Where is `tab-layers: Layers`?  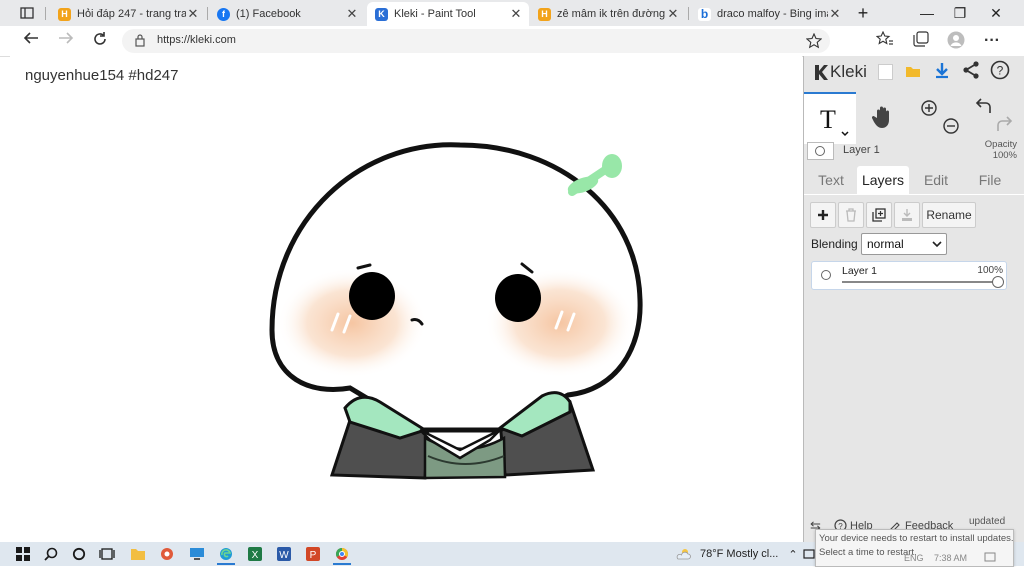 tab-layers: Layers is located at coordinates (883, 180).